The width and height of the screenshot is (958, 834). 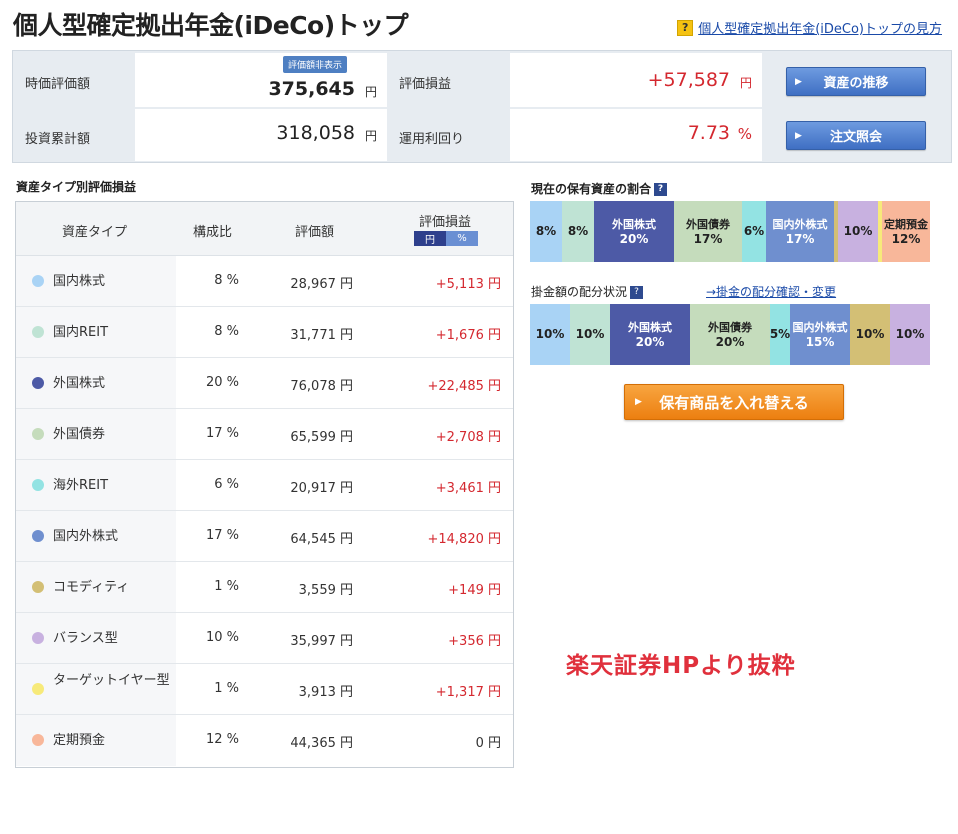 I want to click on holdings-title: 現在の保有資産の割合?, so click(x=599, y=188).